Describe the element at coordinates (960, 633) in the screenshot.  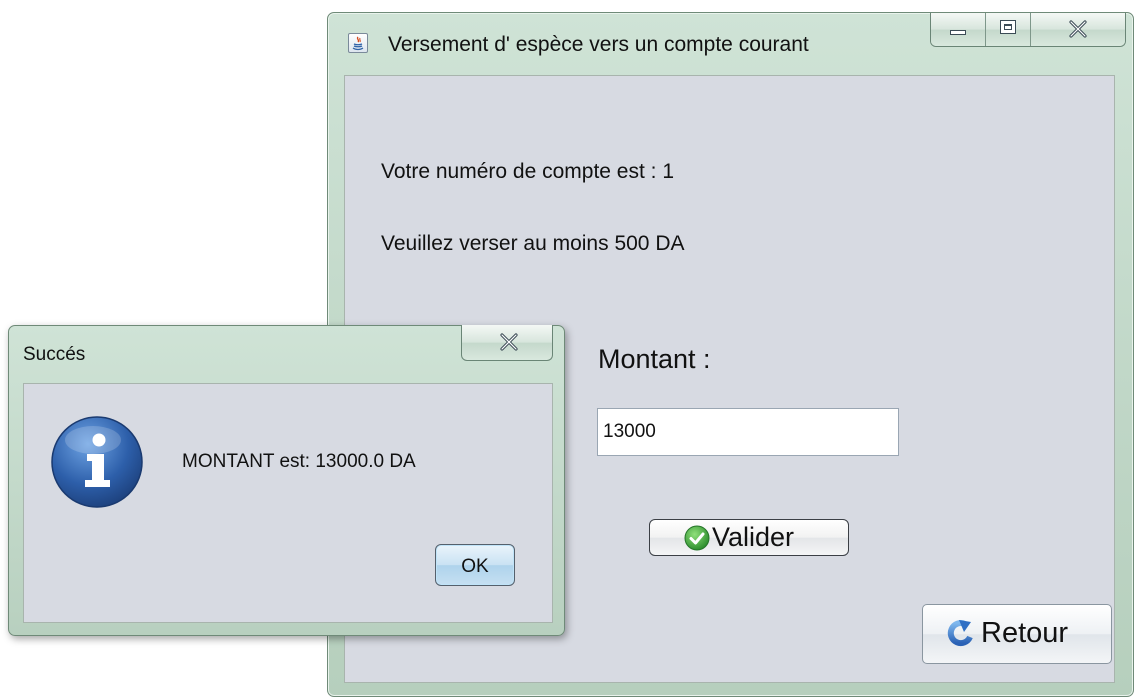
I see `back-arrow-icon` at that location.